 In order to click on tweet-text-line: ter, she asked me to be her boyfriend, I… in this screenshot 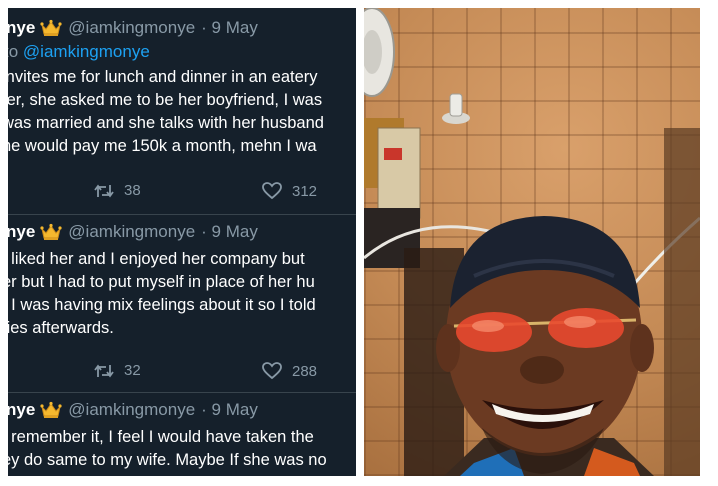, I will do `click(165, 100)`.